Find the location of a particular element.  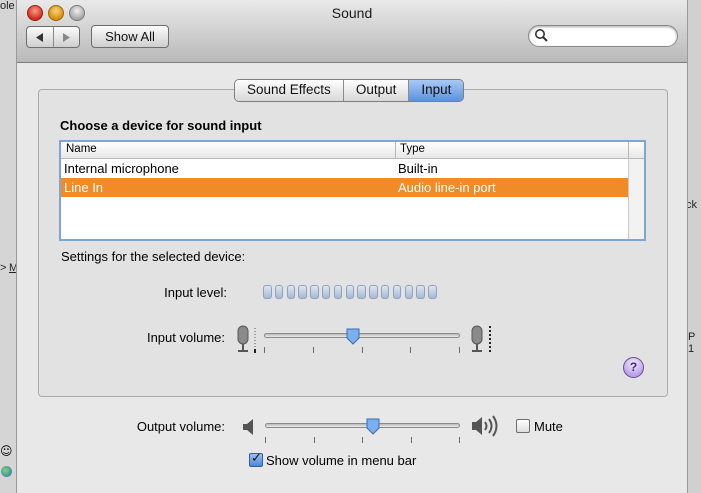

title-bar: Sound Show All is located at coordinates (352, 31).